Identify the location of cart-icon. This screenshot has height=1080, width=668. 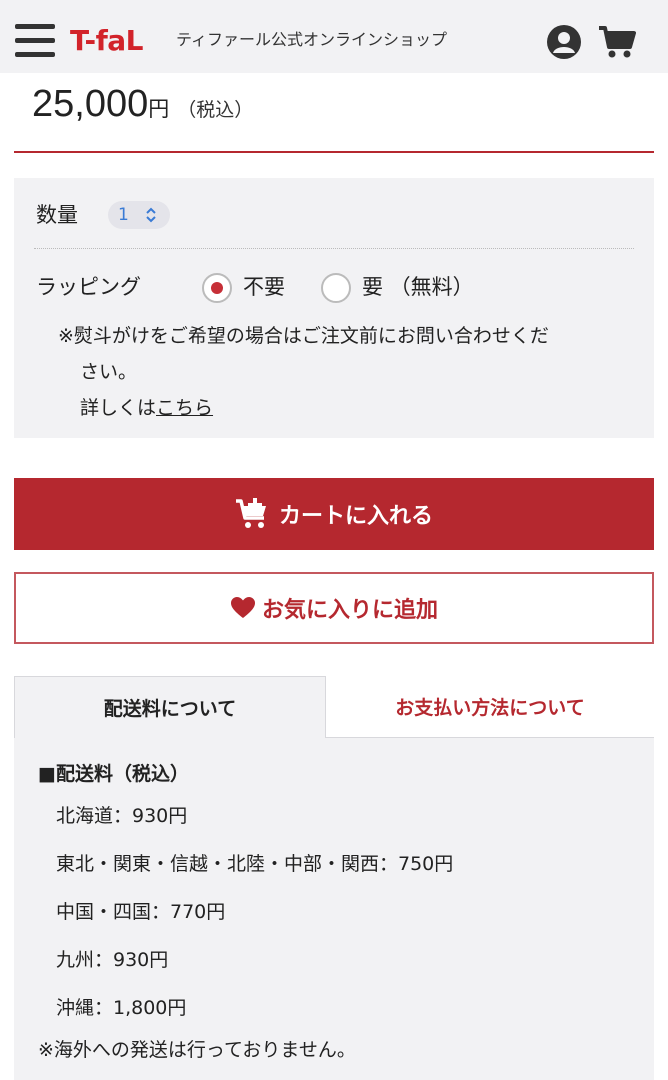
(617, 42).